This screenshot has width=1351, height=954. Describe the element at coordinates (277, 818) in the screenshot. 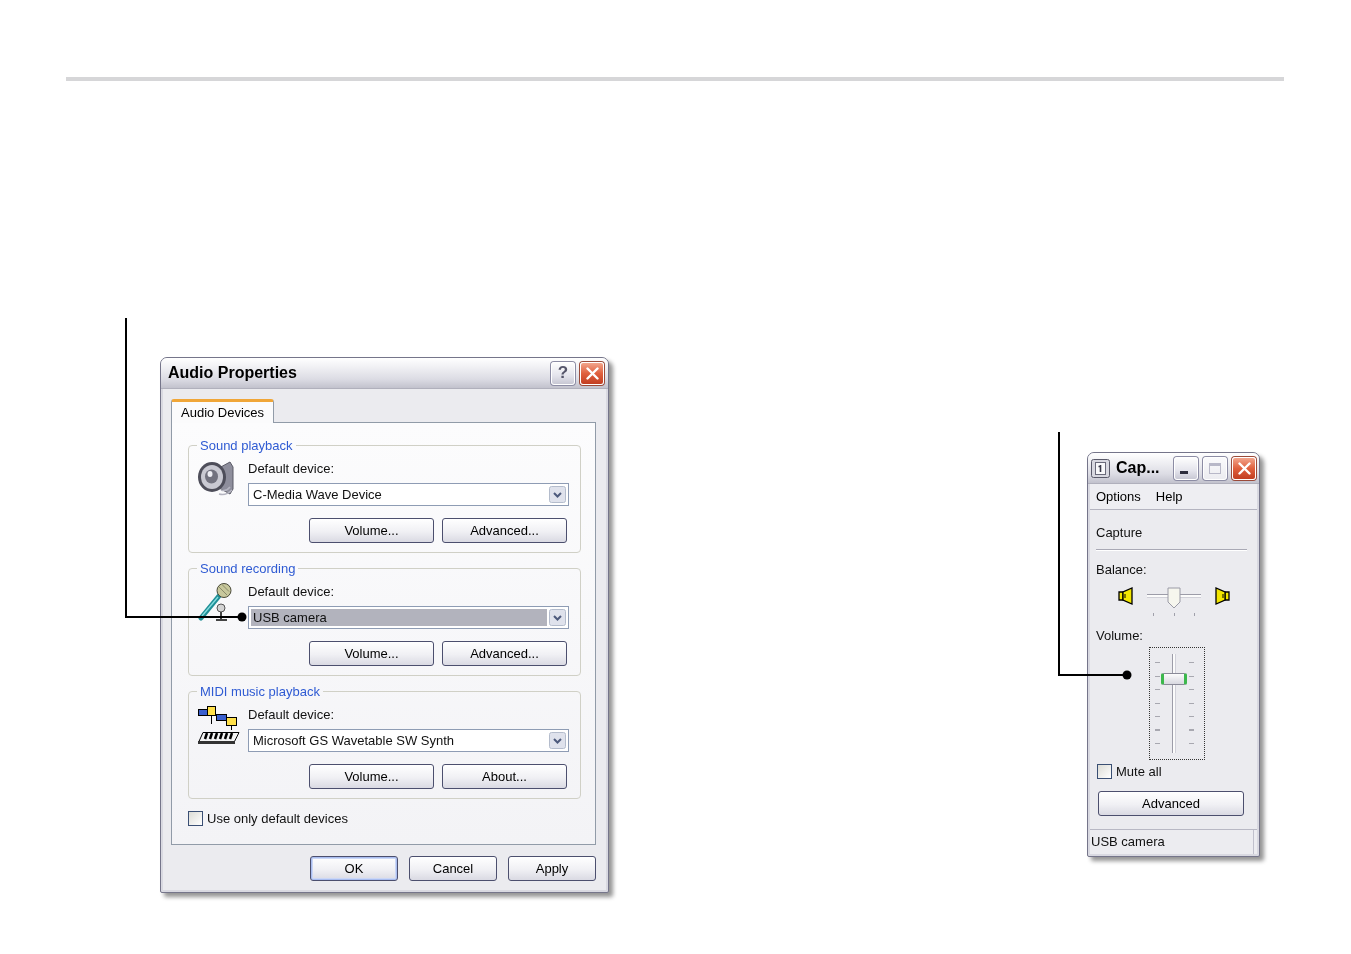

I see `checkbox-label: Use only default devices` at that location.